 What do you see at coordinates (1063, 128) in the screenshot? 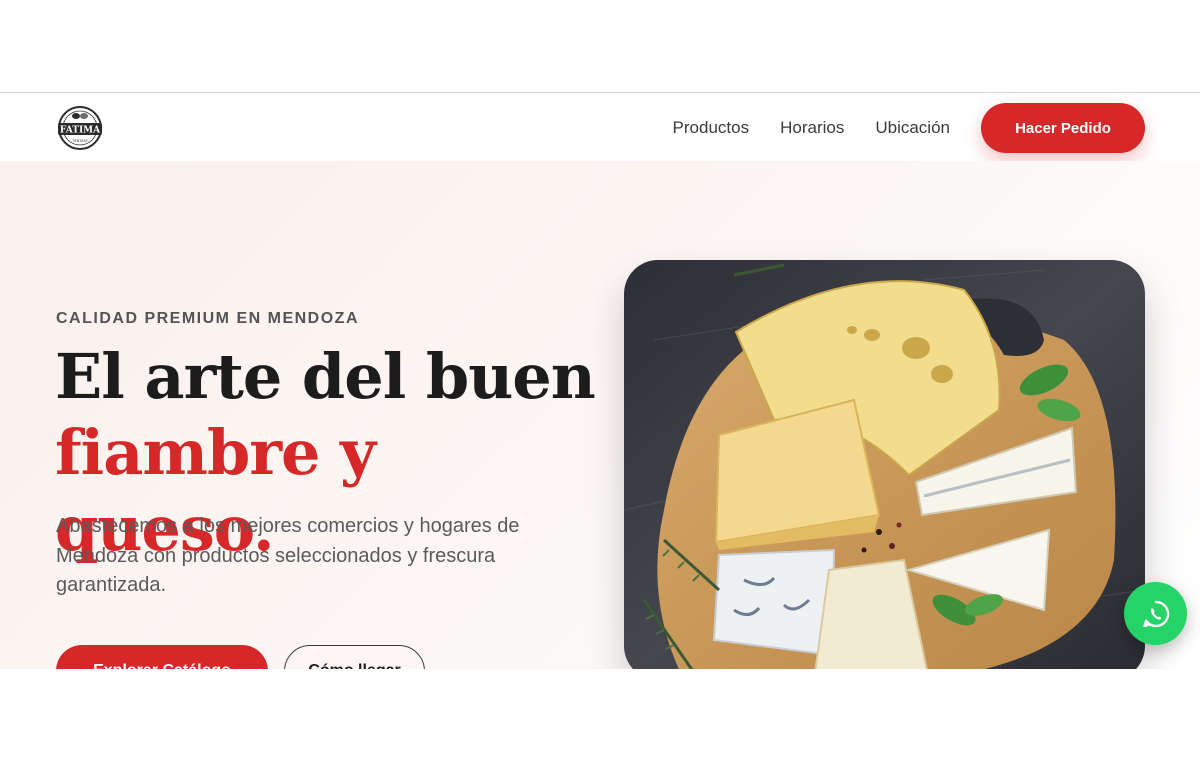
I see `order-button: Hacer Pedido` at bounding box center [1063, 128].